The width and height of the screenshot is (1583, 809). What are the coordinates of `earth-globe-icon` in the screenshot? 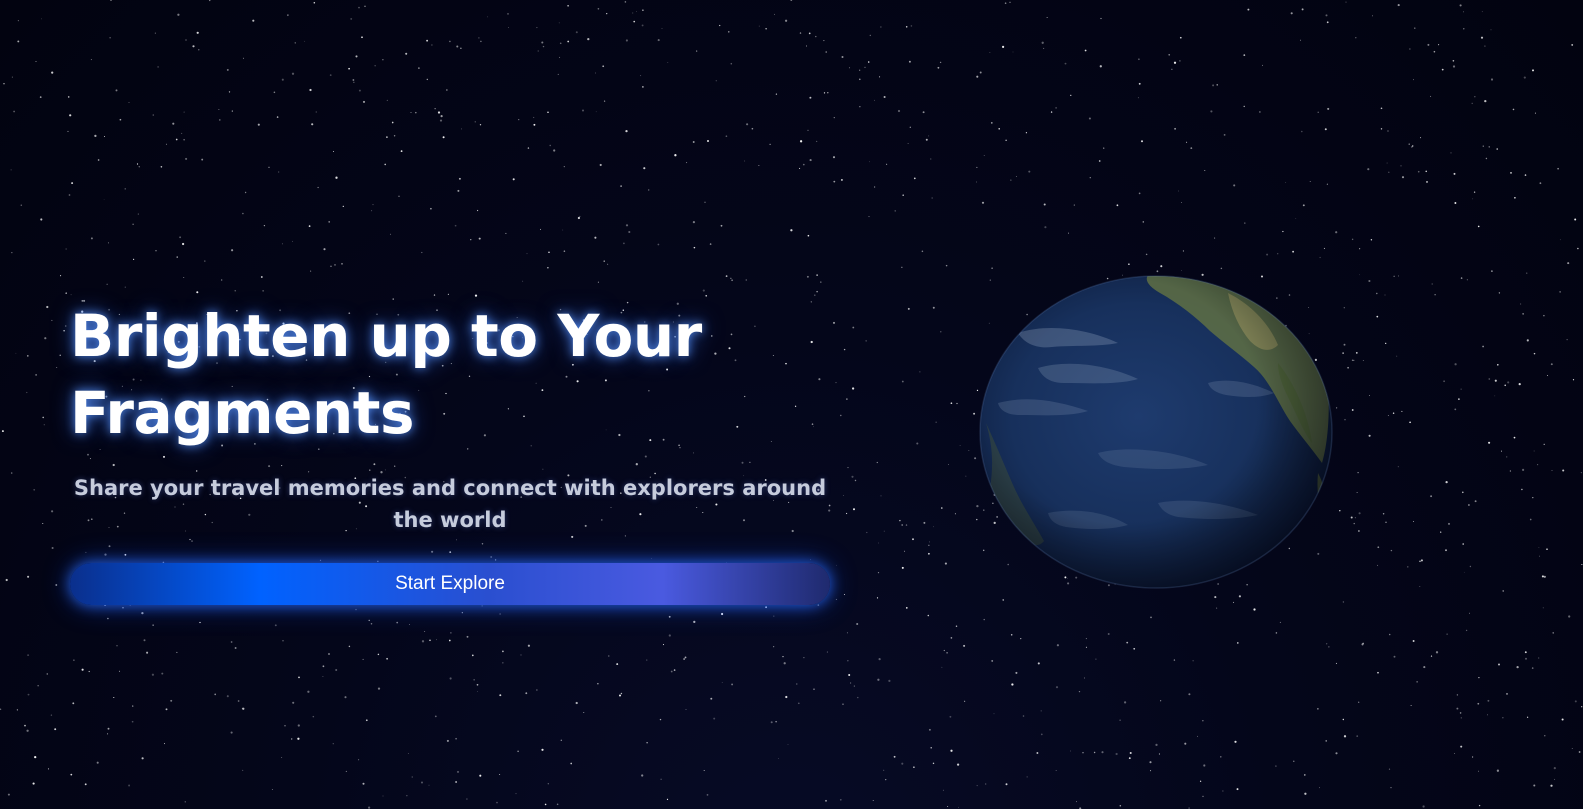 It's located at (1156, 432).